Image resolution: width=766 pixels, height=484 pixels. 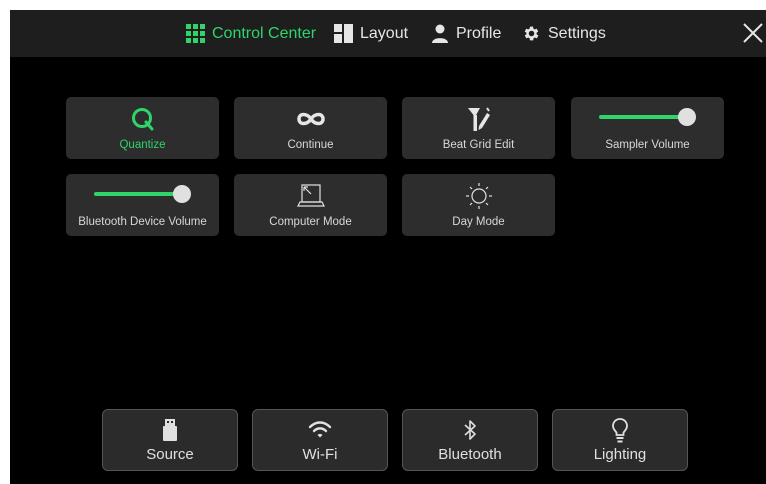 I want to click on bluetooth-device-volume-slider, so click(x=142, y=194).